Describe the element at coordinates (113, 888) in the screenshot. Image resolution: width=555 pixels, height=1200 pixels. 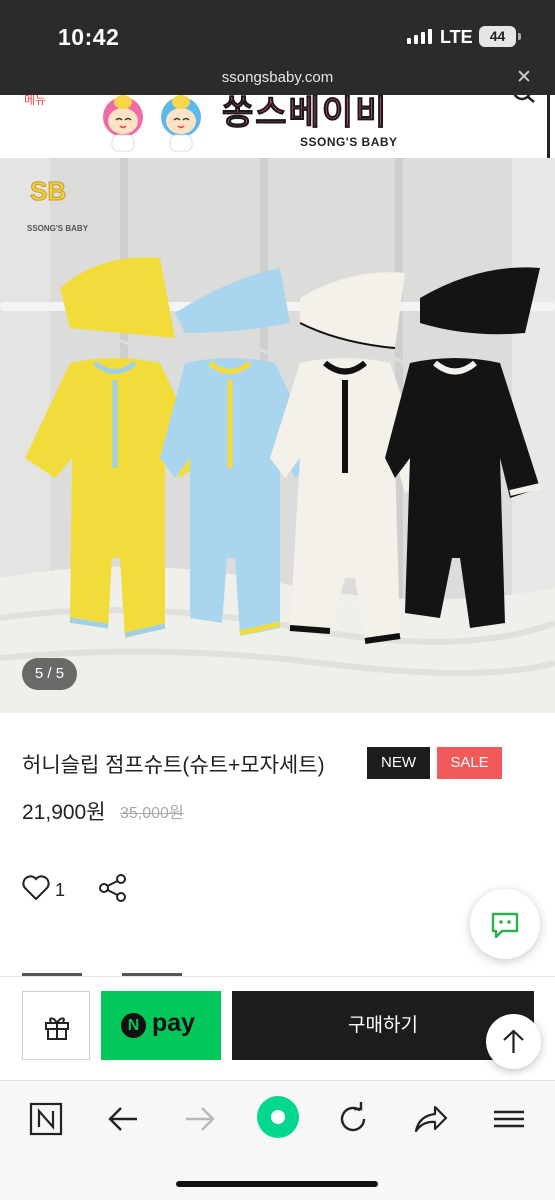
I see `share-icon` at that location.